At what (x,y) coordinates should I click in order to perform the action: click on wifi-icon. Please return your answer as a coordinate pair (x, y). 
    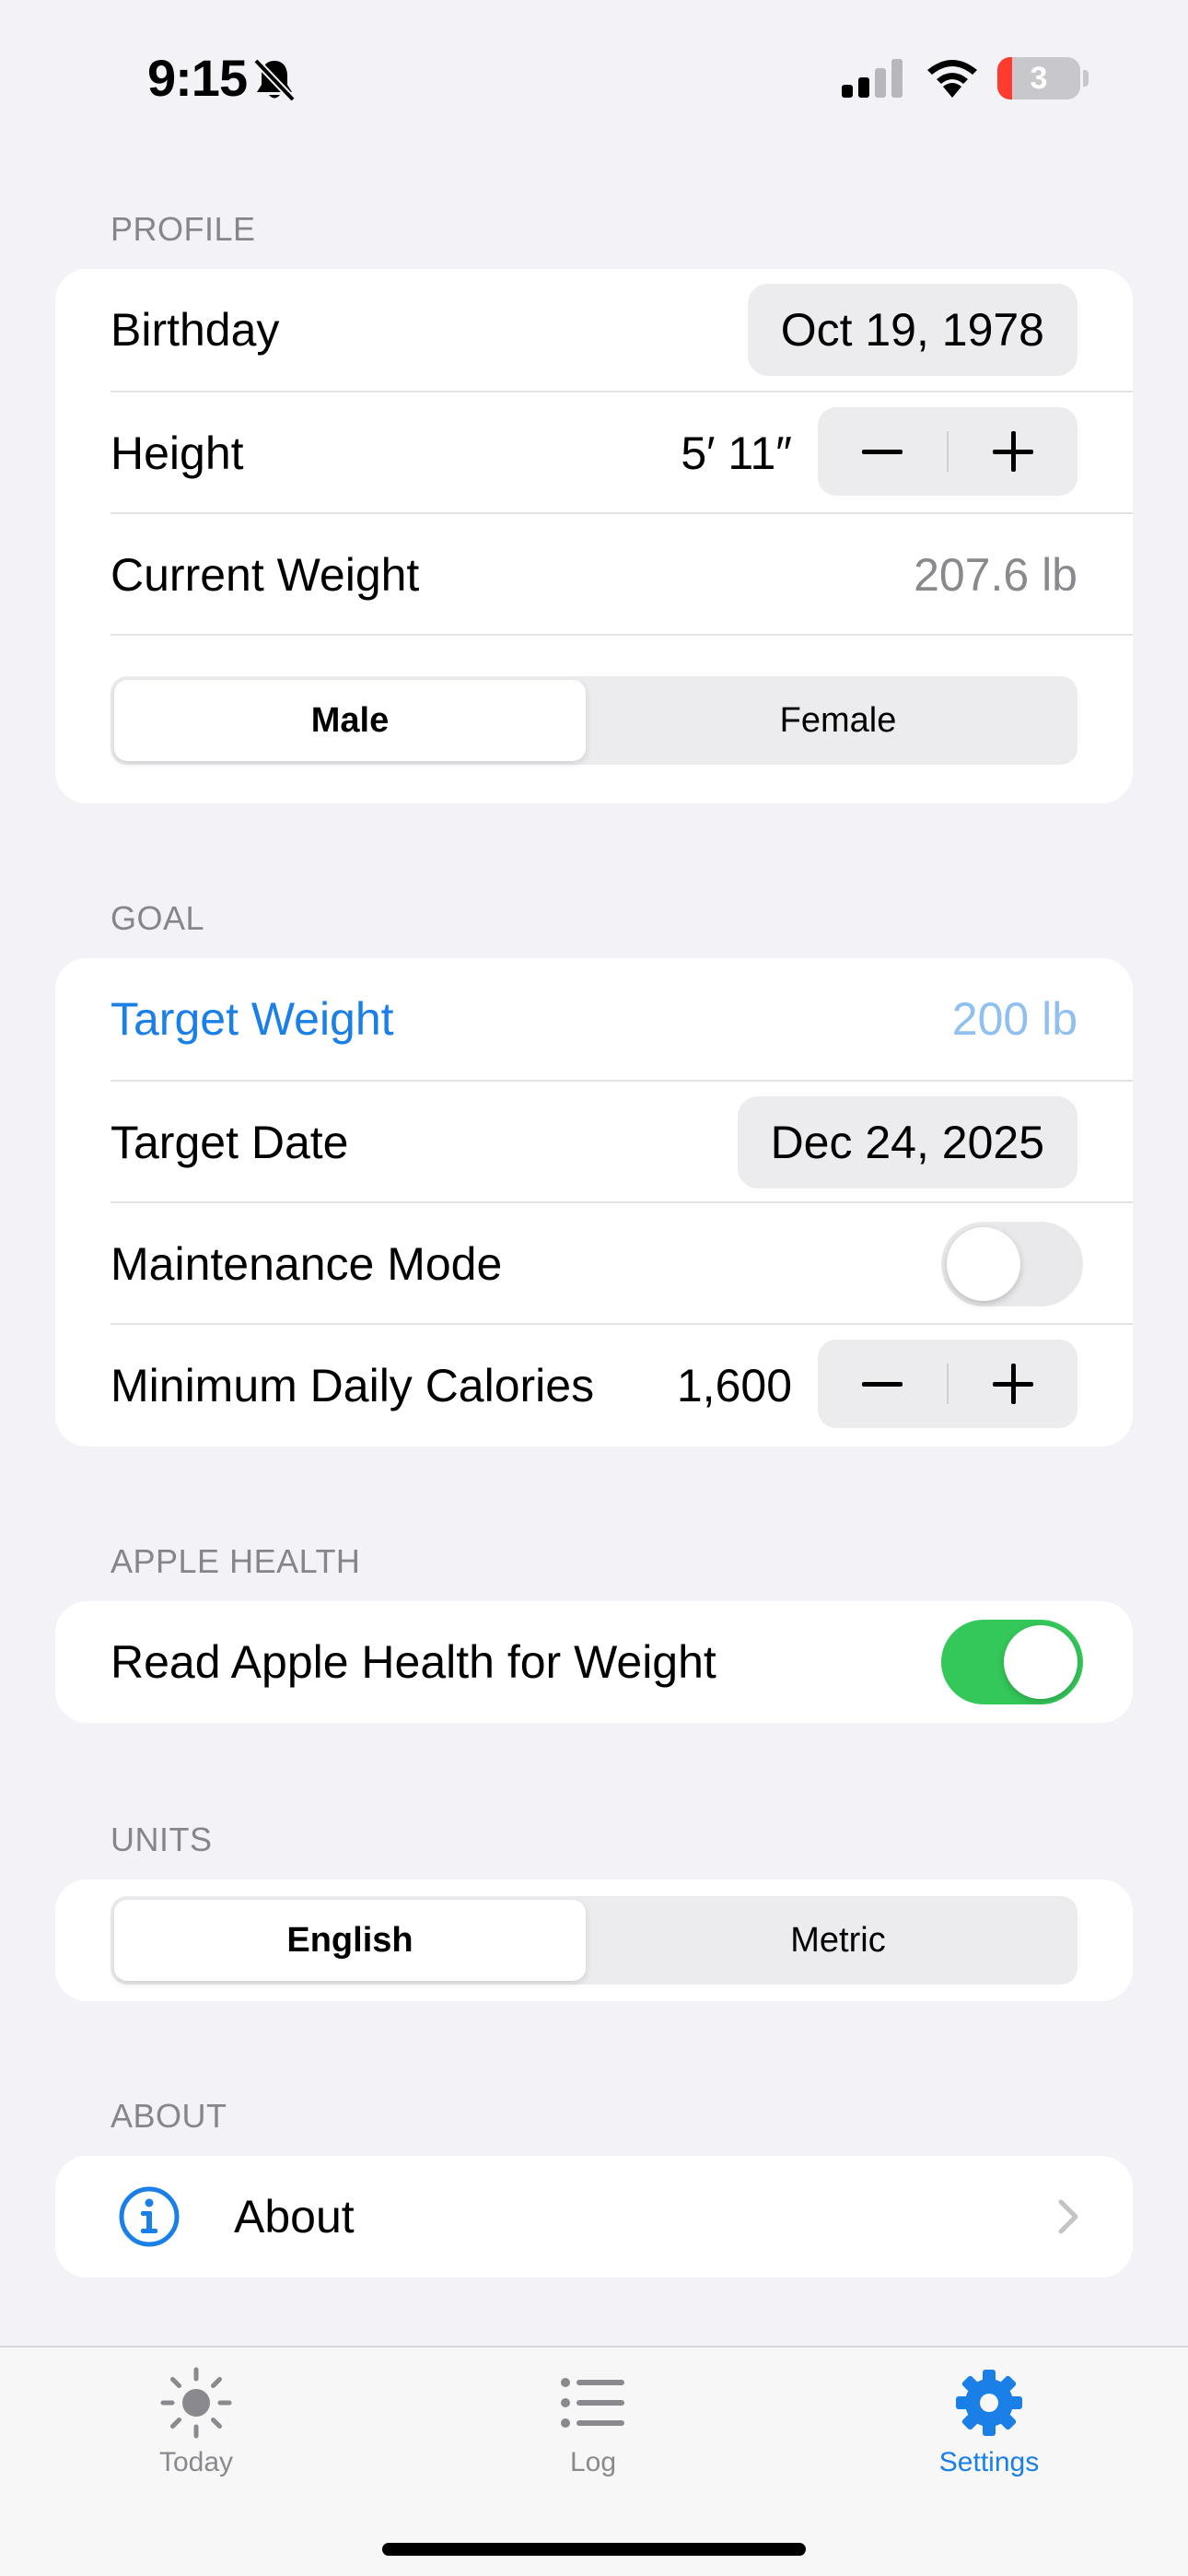
    Looking at the image, I should click on (952, 79).